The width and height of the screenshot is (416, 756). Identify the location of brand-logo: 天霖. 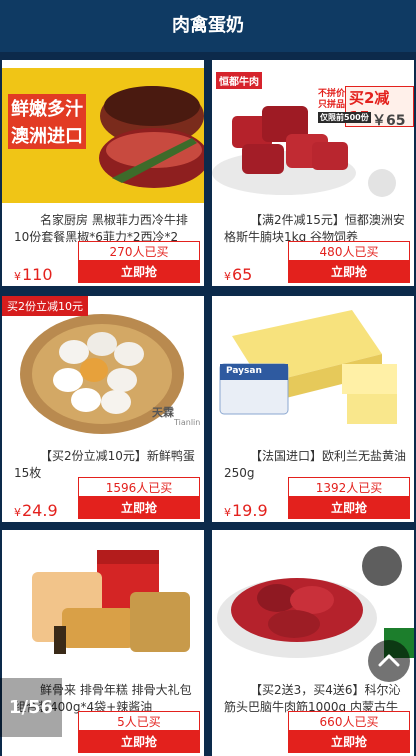
(163, 412).